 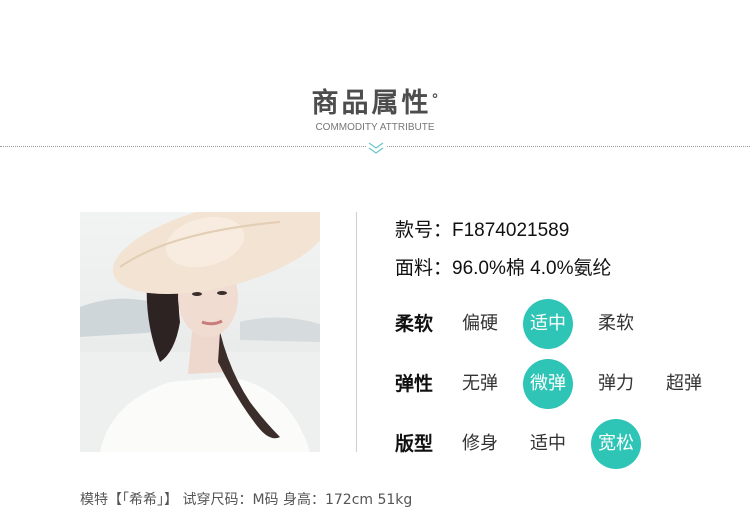 I want to click on attribute-option: 弹力, so click(x=616, y=383).